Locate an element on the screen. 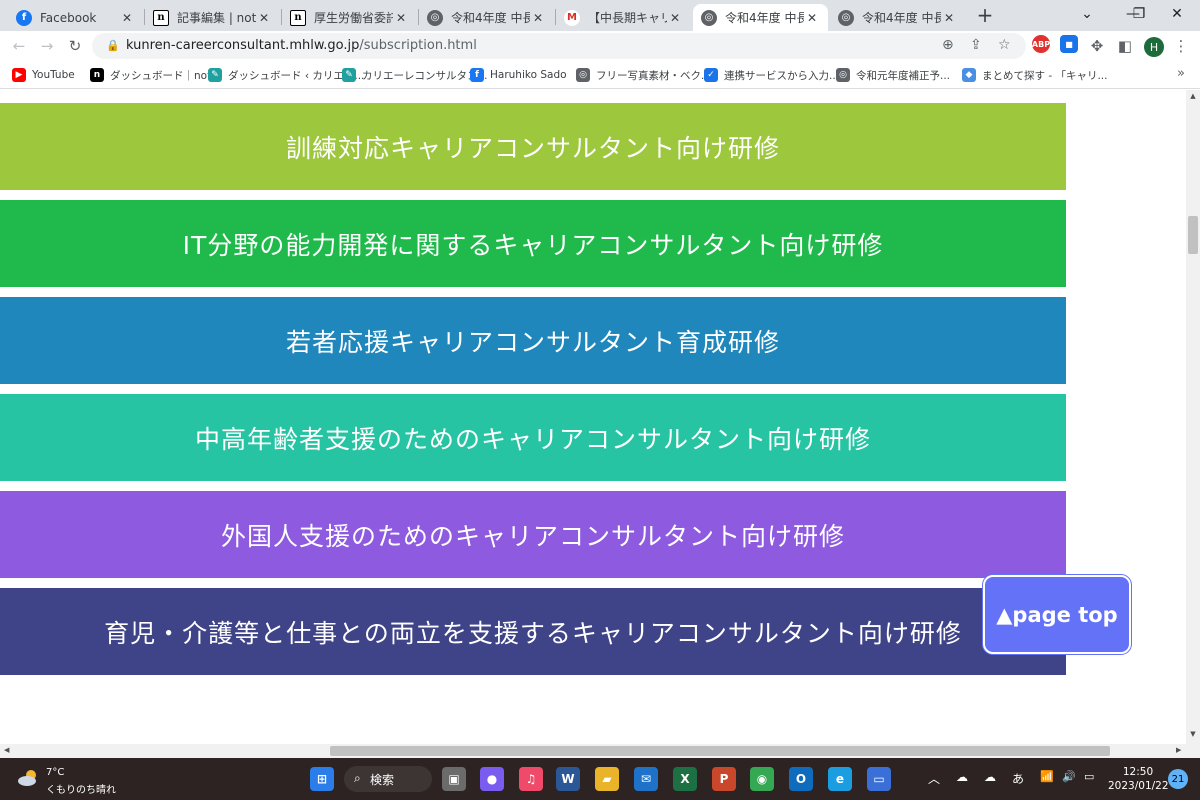  side-panel-icon: ◧ is located at coordinates (1125, 46).